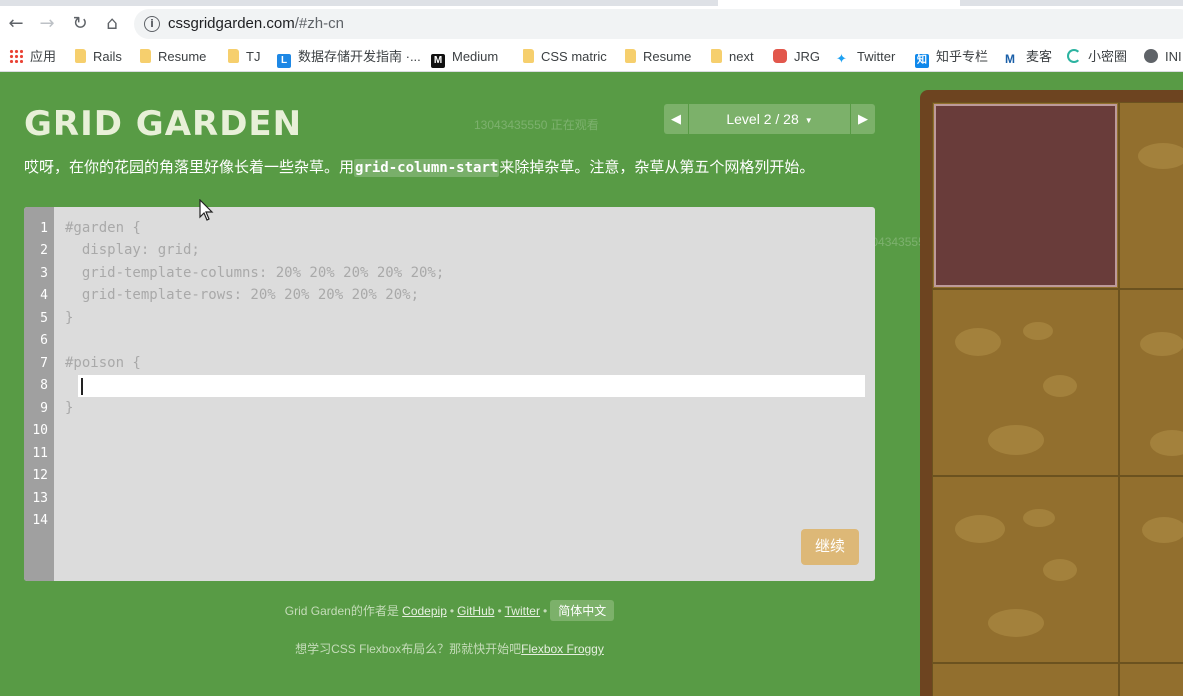  Describe the element at coordinates (1097, 57) in the screenshot. I see `bookmark-xiaomiquan: 小密圈` at that location.